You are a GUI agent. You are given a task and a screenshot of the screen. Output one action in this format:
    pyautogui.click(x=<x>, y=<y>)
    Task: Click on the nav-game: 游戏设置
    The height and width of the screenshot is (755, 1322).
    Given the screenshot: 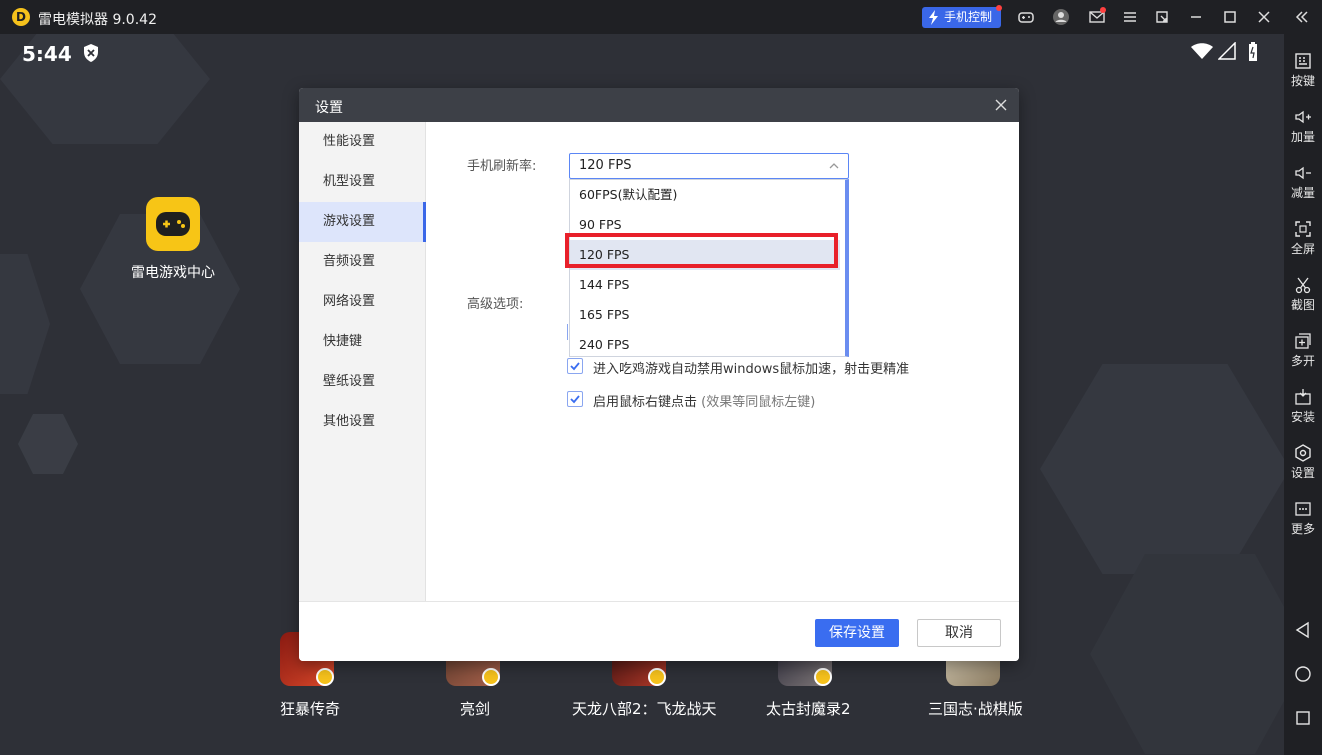 What is the action you would take?
    pyautogui.click(x=362, y=222)
    